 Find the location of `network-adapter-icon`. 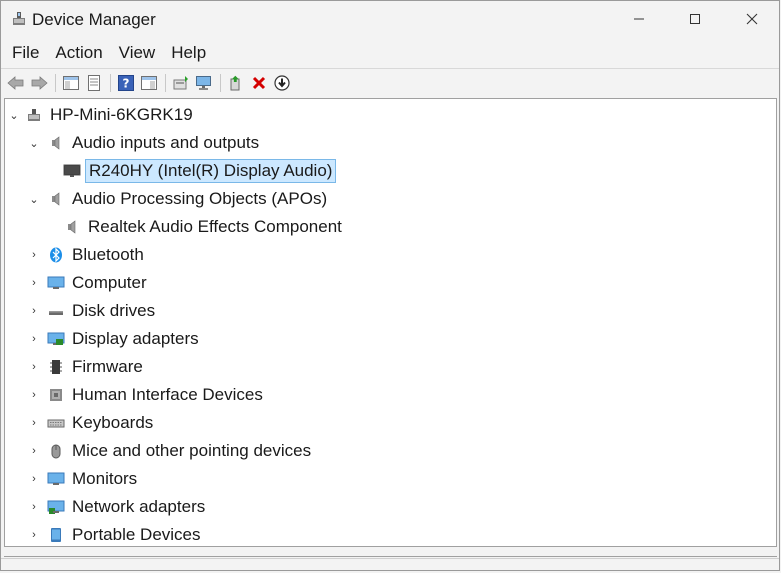

network-adapter-icon is located at coordinates (56, 507).